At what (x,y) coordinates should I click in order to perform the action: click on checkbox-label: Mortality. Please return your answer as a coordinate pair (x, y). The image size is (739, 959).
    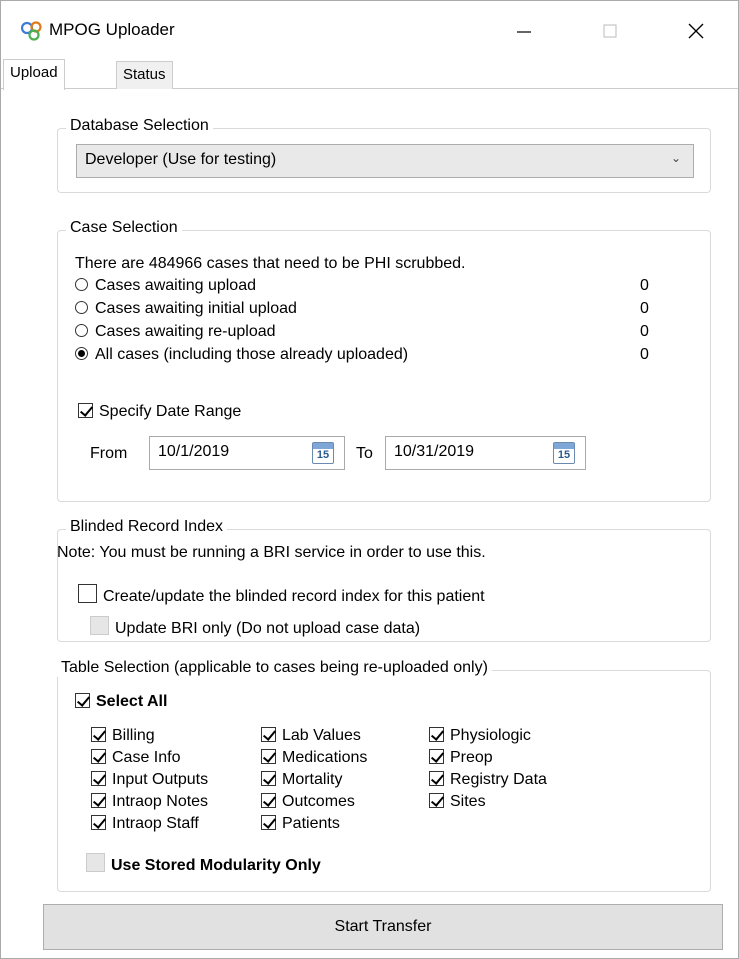
    Looking at the image, I should click on (312, 779).